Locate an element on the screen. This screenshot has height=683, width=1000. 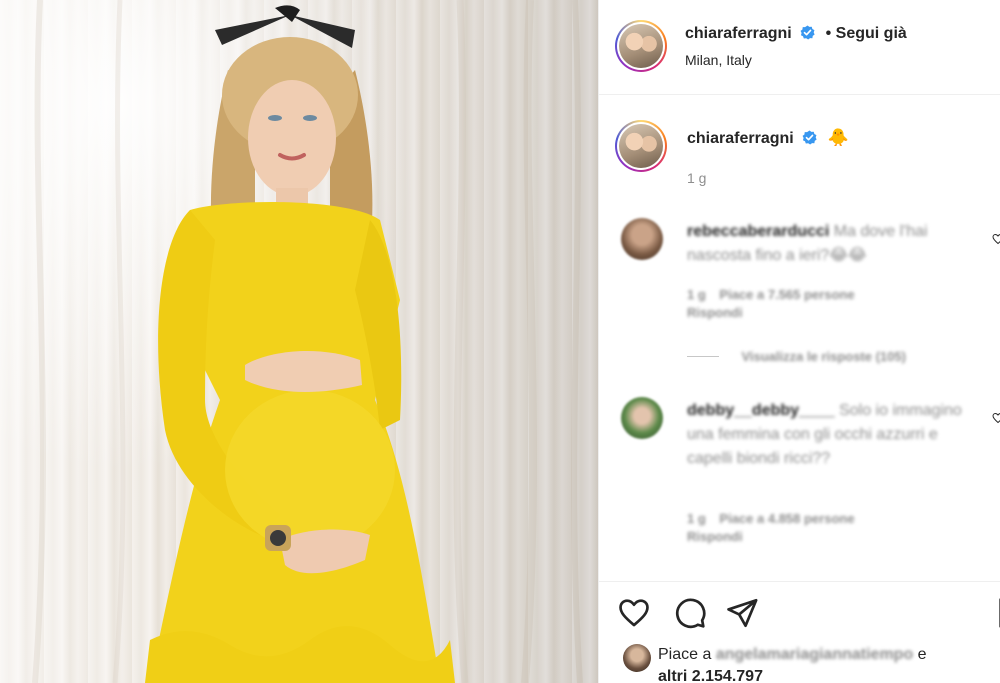
likes-suffix: e is located at coordinates (922, 654).